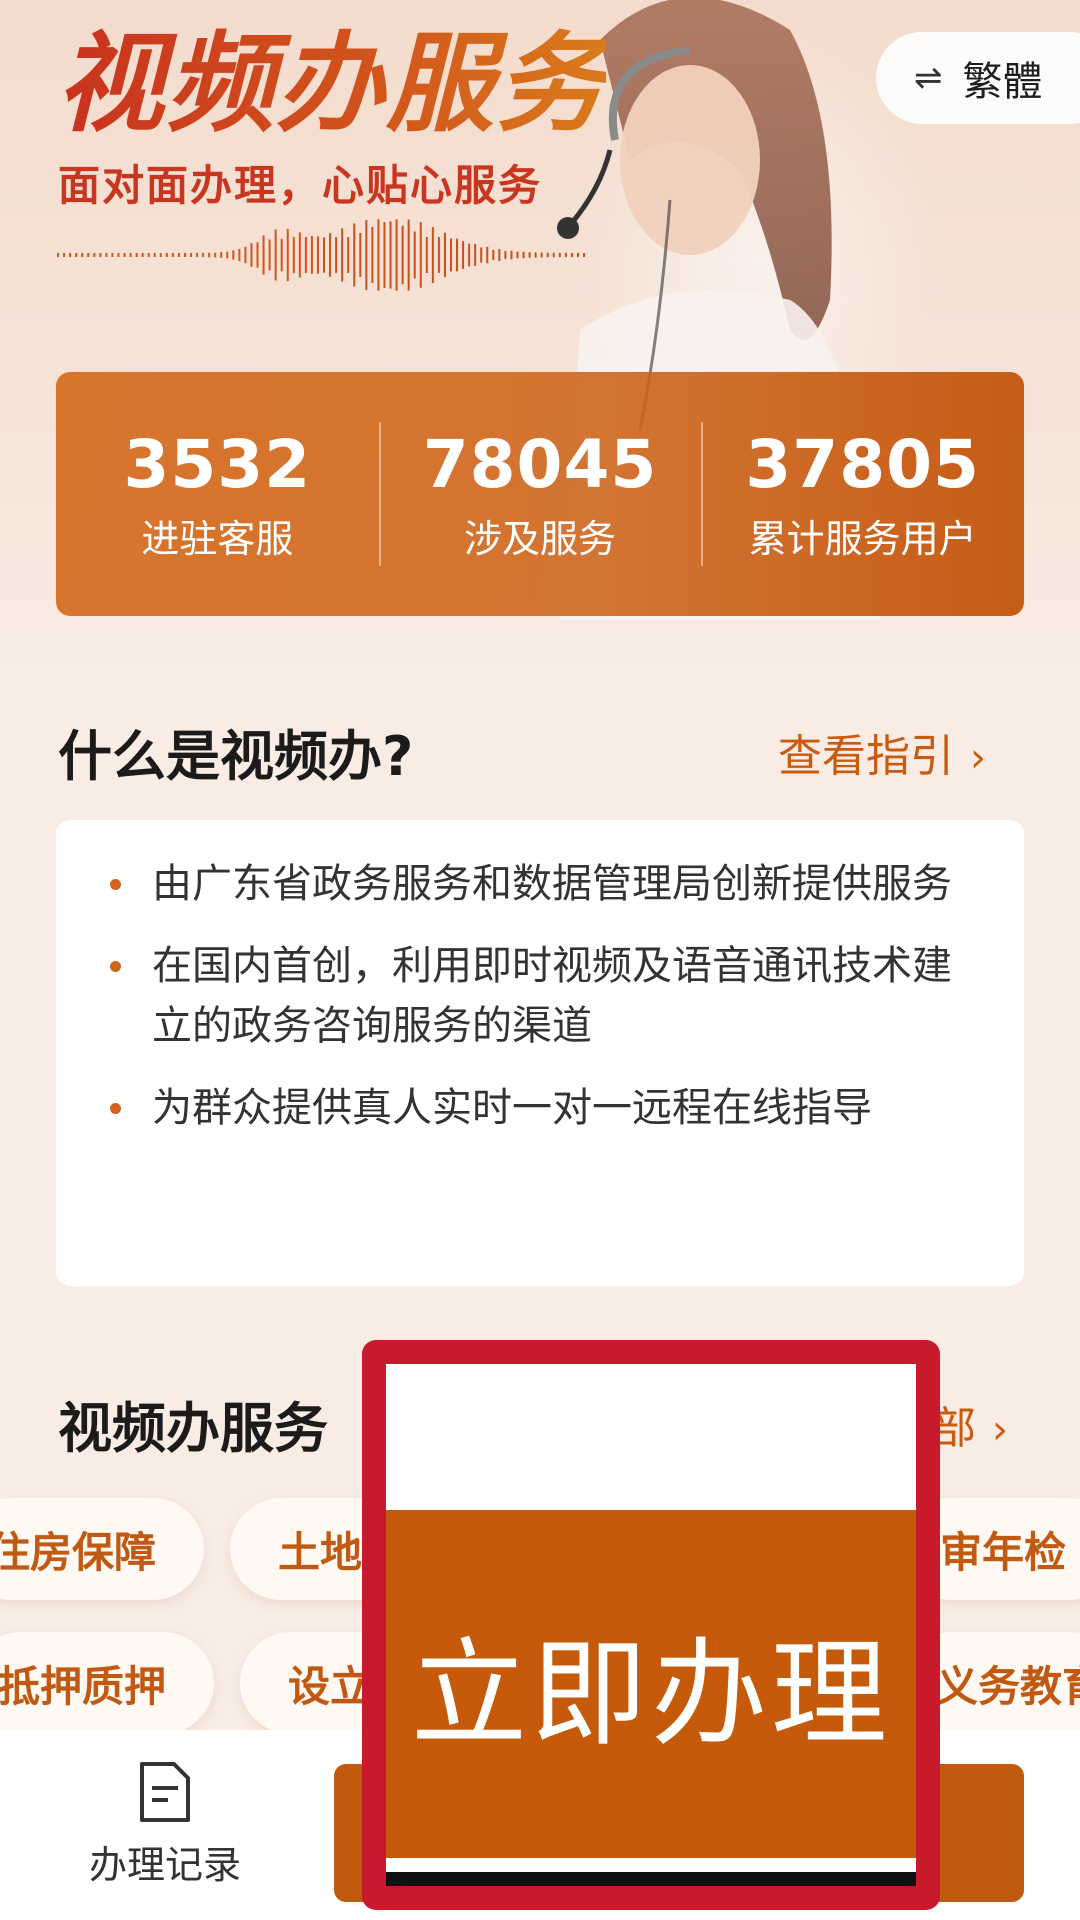 The image size is (1080, 1920). What do you see at coordinates (321, 255) in the screenshot?
I see `sound-wave-decoration` at bounding box center [321, 255].